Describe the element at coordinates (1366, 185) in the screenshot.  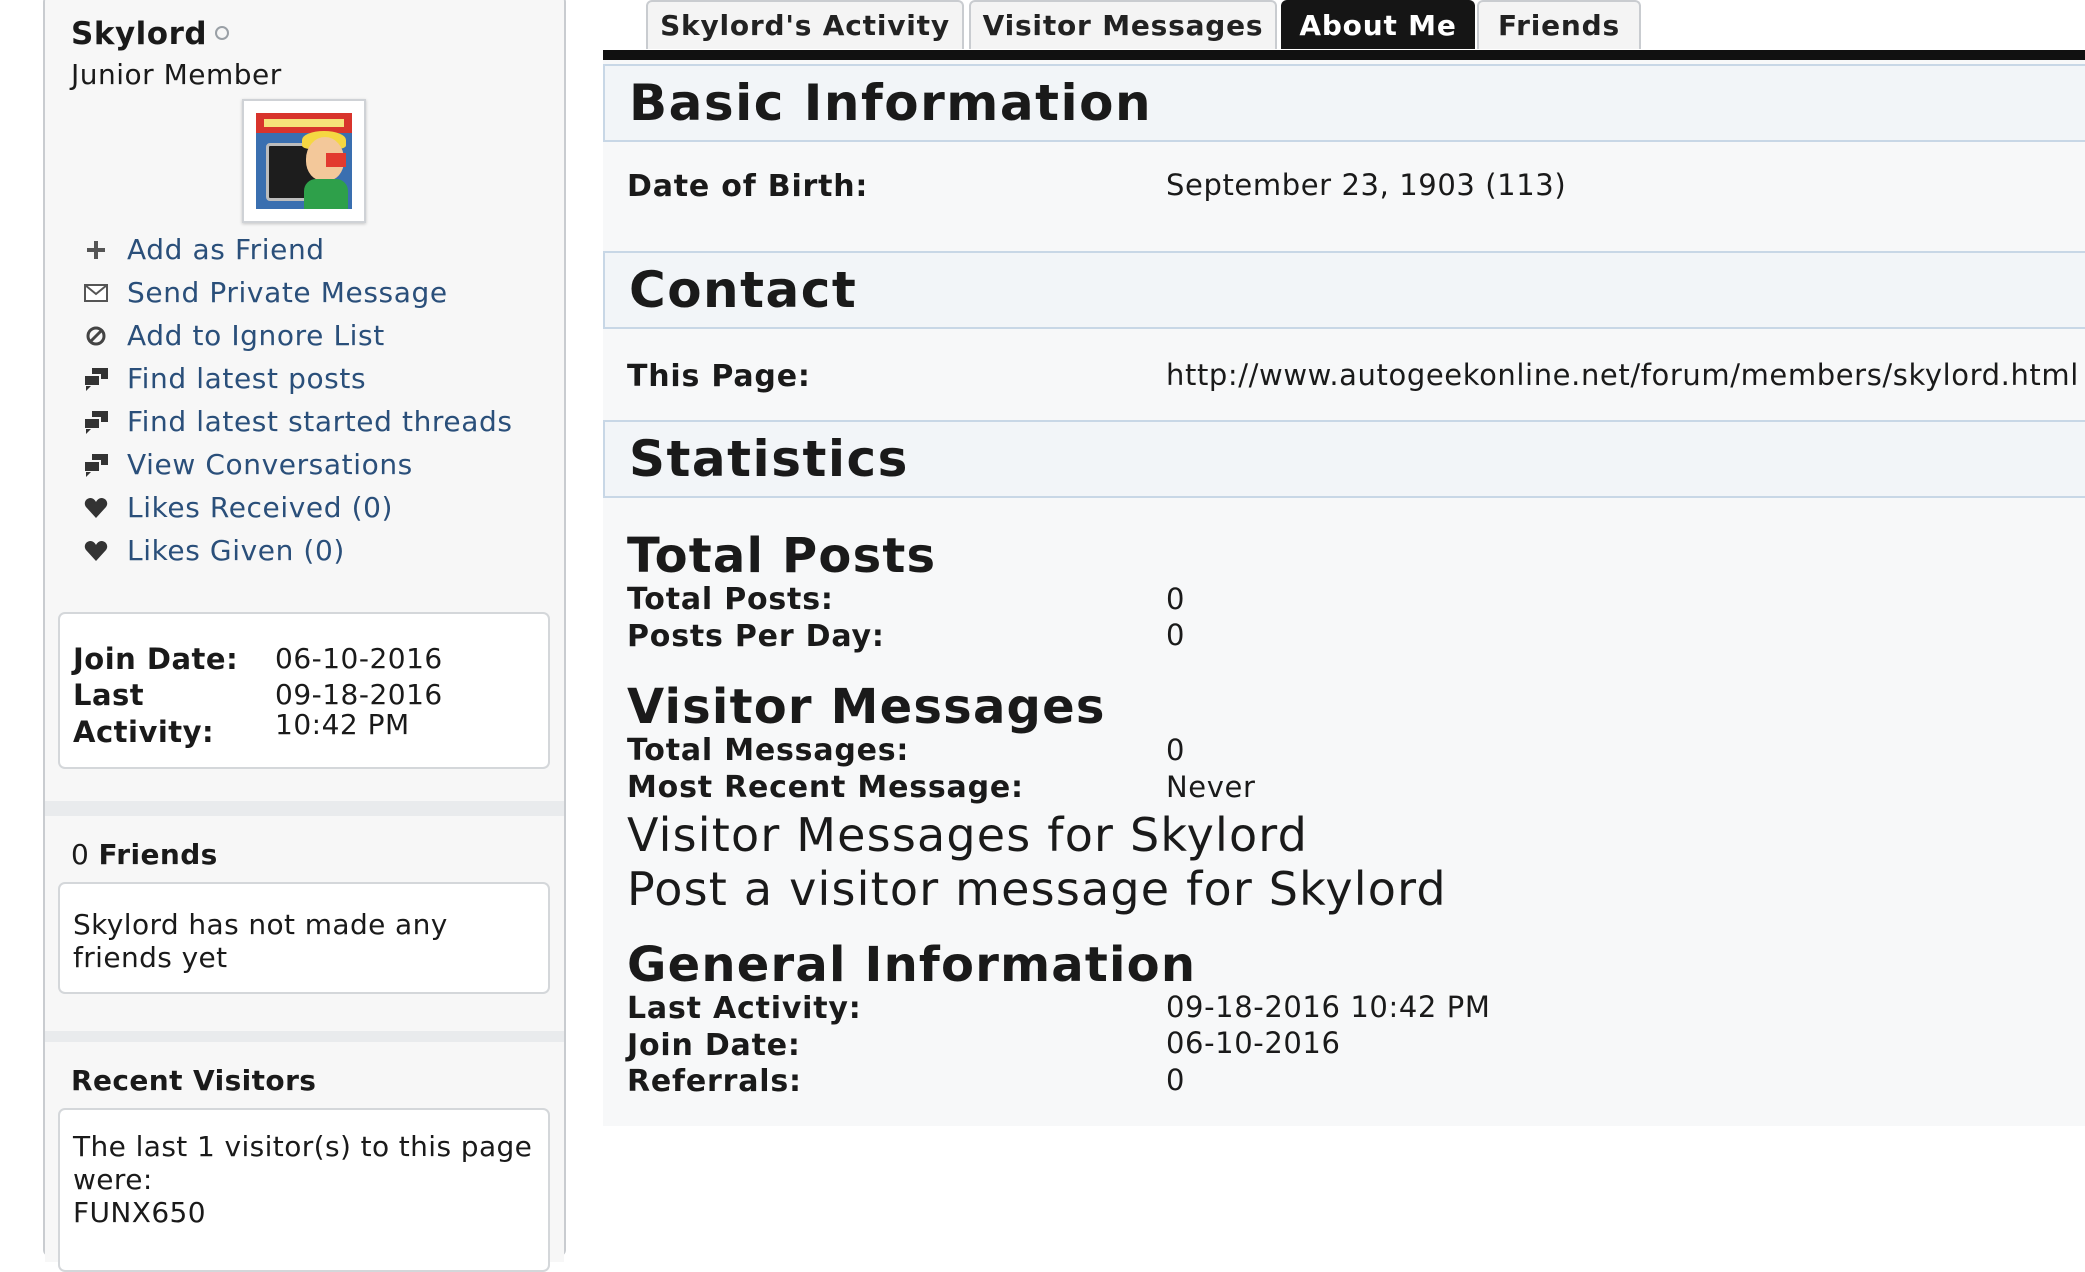
I see `dob-value: September 23, 1903 (113)` at that location.